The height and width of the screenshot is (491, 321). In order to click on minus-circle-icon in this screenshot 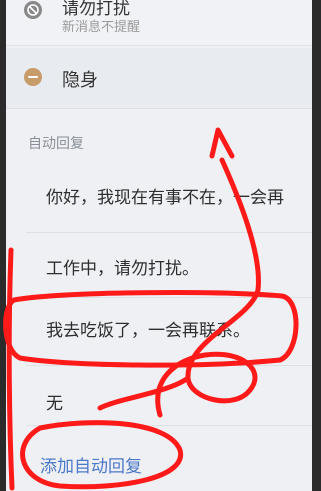, I will do `click(33, 77)`.